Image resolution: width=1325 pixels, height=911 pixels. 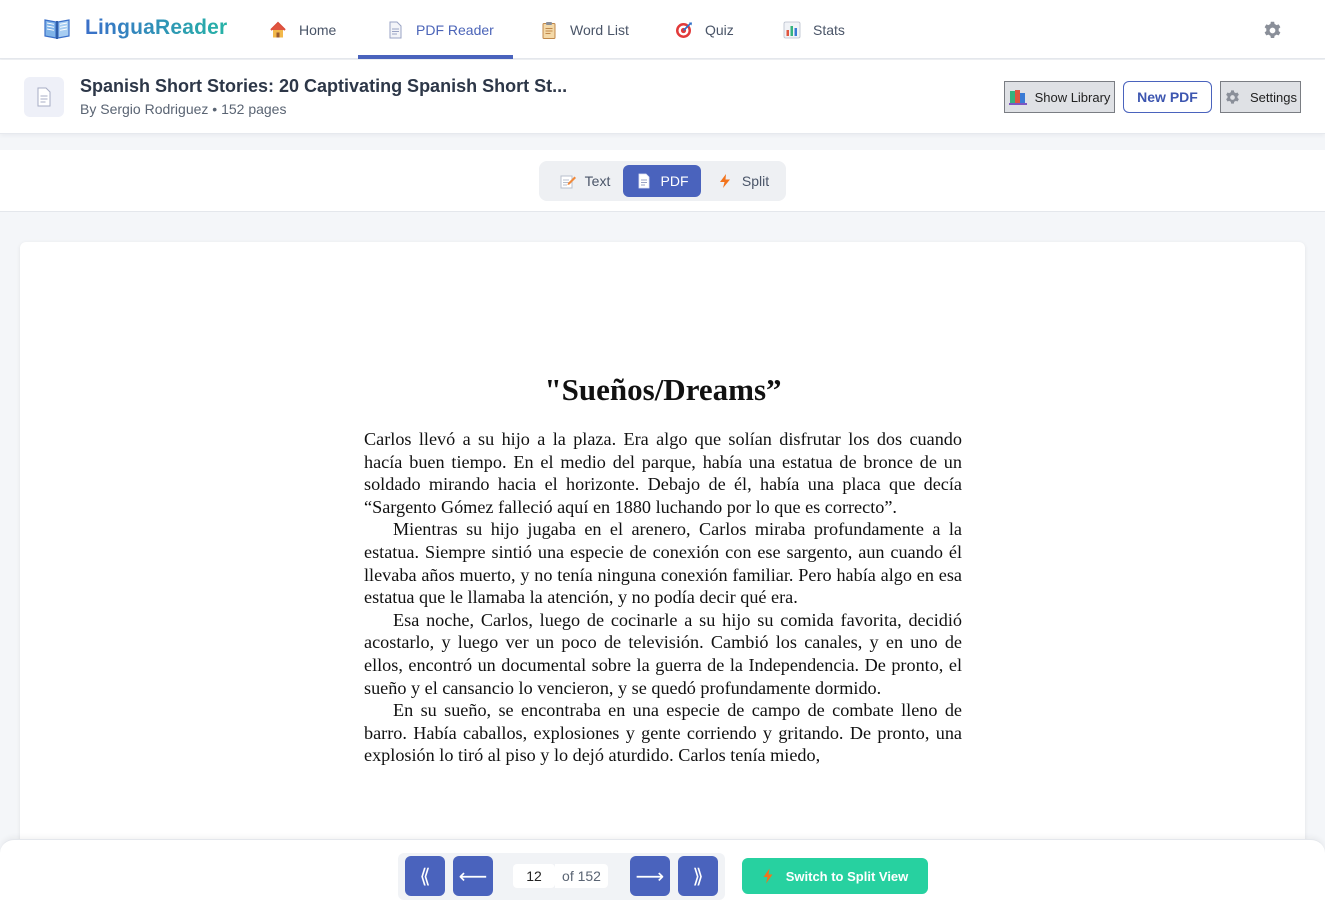 I want to click on open-book-icon, so click(x=57, y=29).